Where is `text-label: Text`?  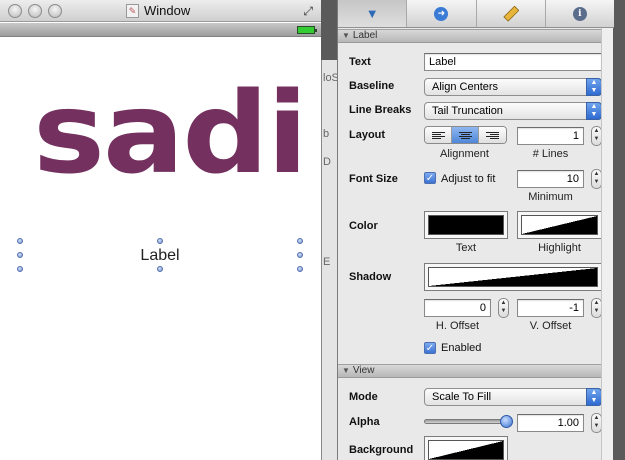
text-label: Text is located at coordinates (360, 62).